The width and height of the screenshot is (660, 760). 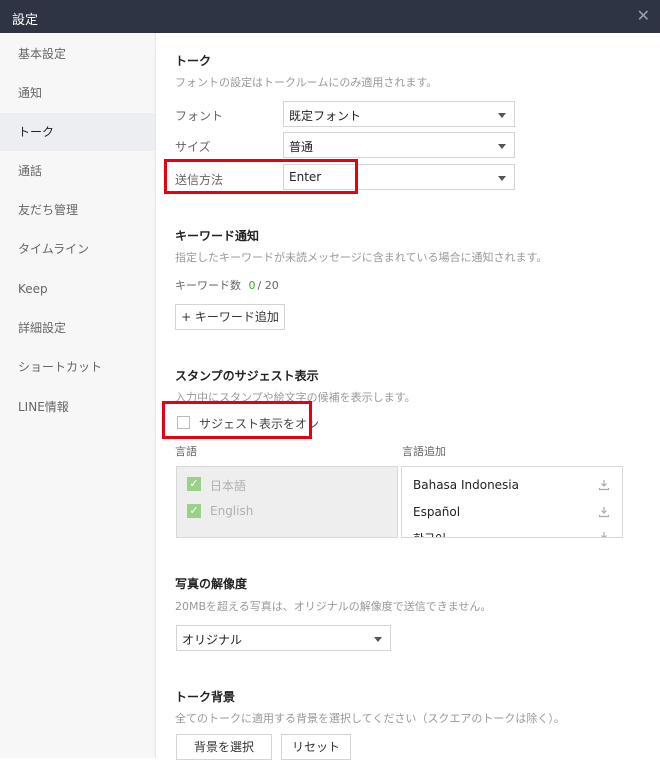 What do you see at coordinates (77, 93) in the screenshot?
I see `sidebar-item-notifications: 通知` at bounding box center [77, 93].